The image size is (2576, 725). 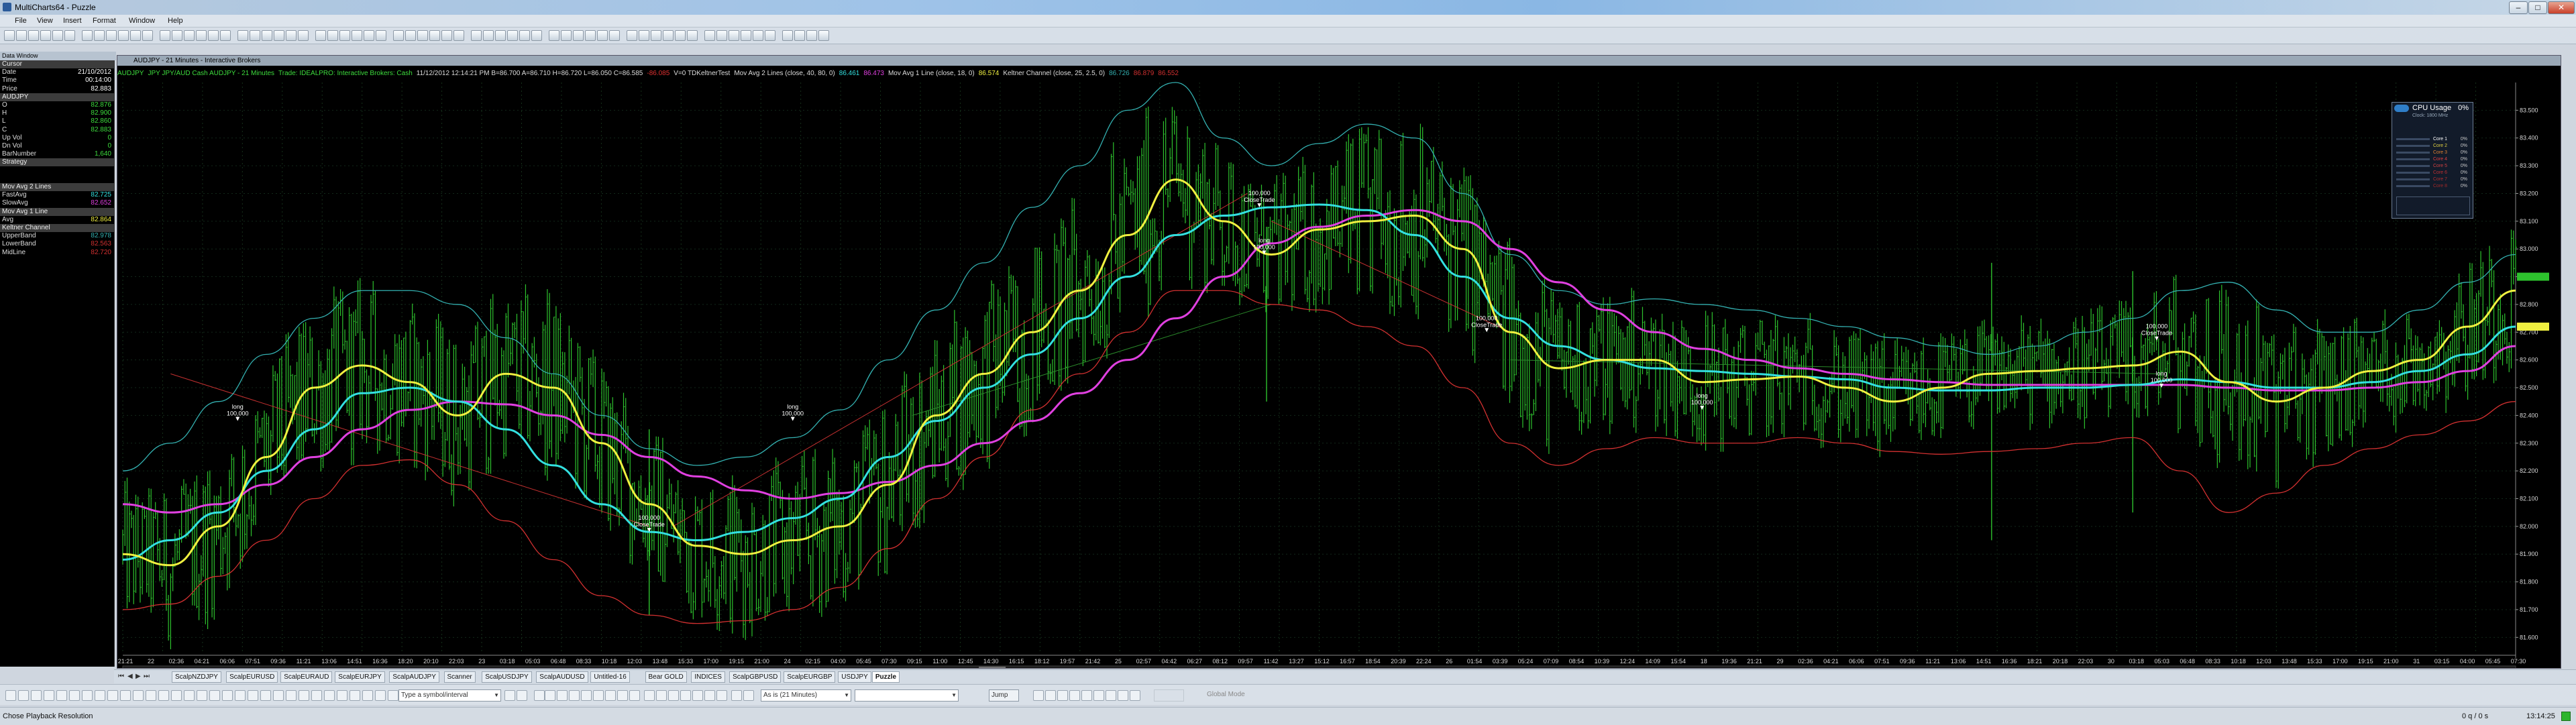 I want to click on chart-scrollbar-thumb, so click(x=992, y=667).